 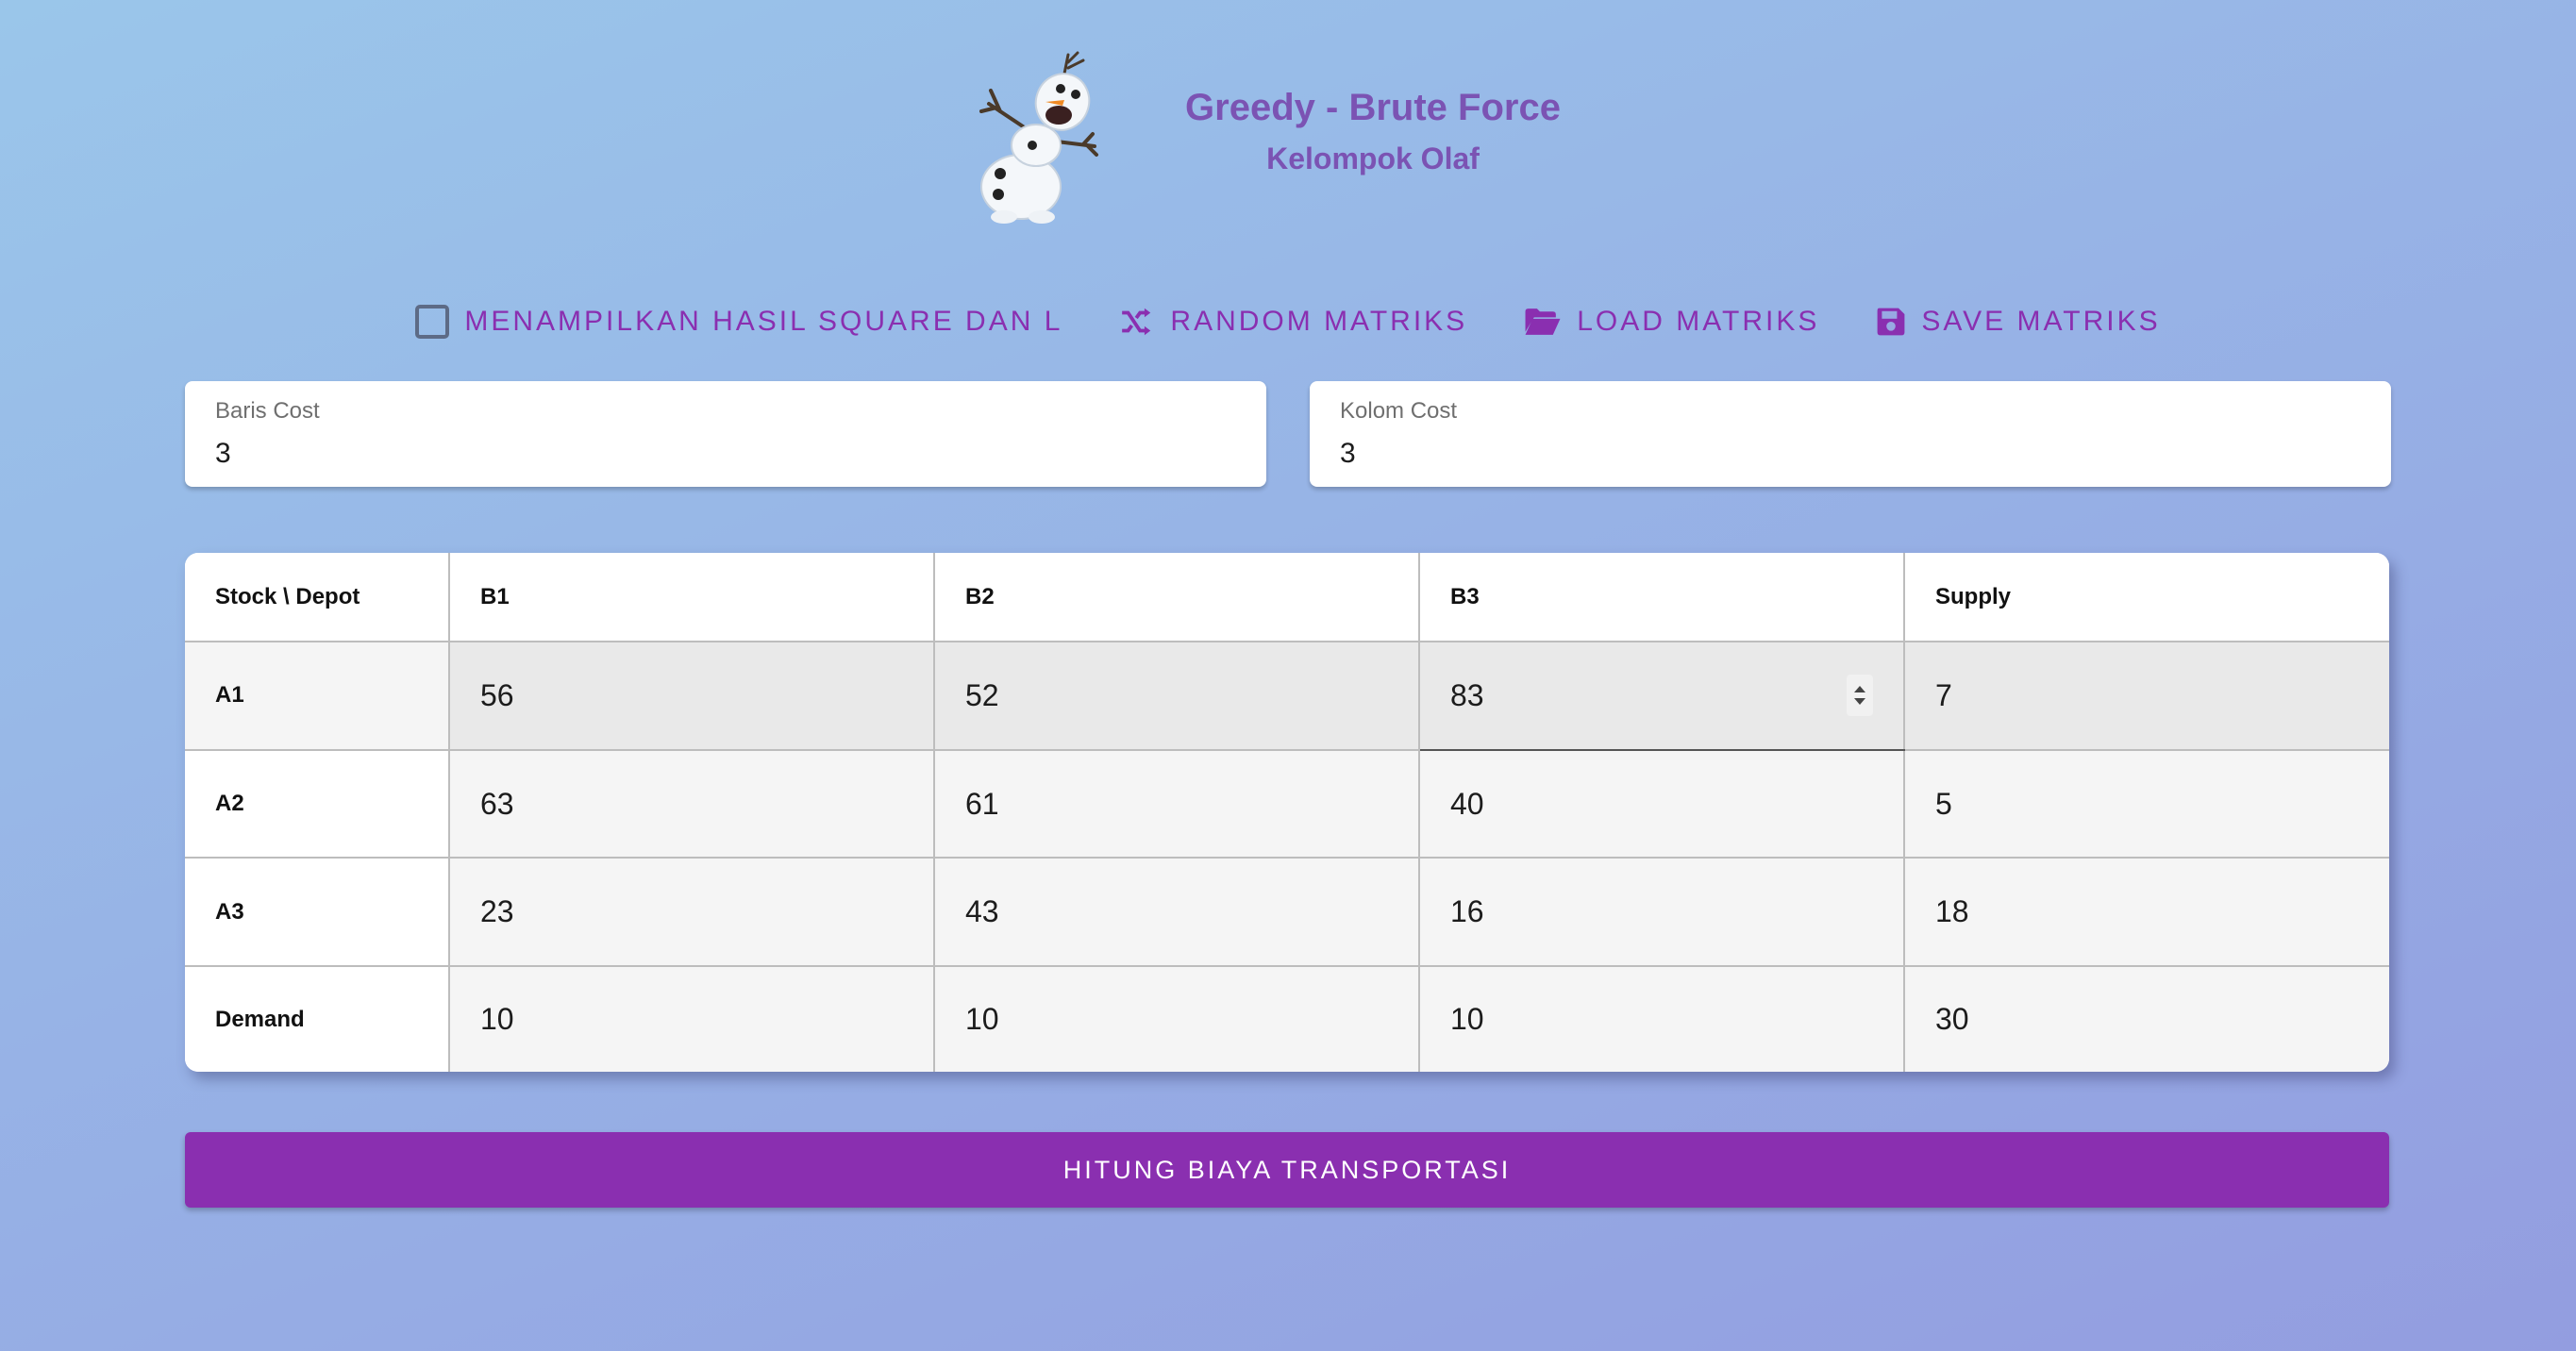 I want to click on cell-a1-b1: 56, so click(x=691, y=696).